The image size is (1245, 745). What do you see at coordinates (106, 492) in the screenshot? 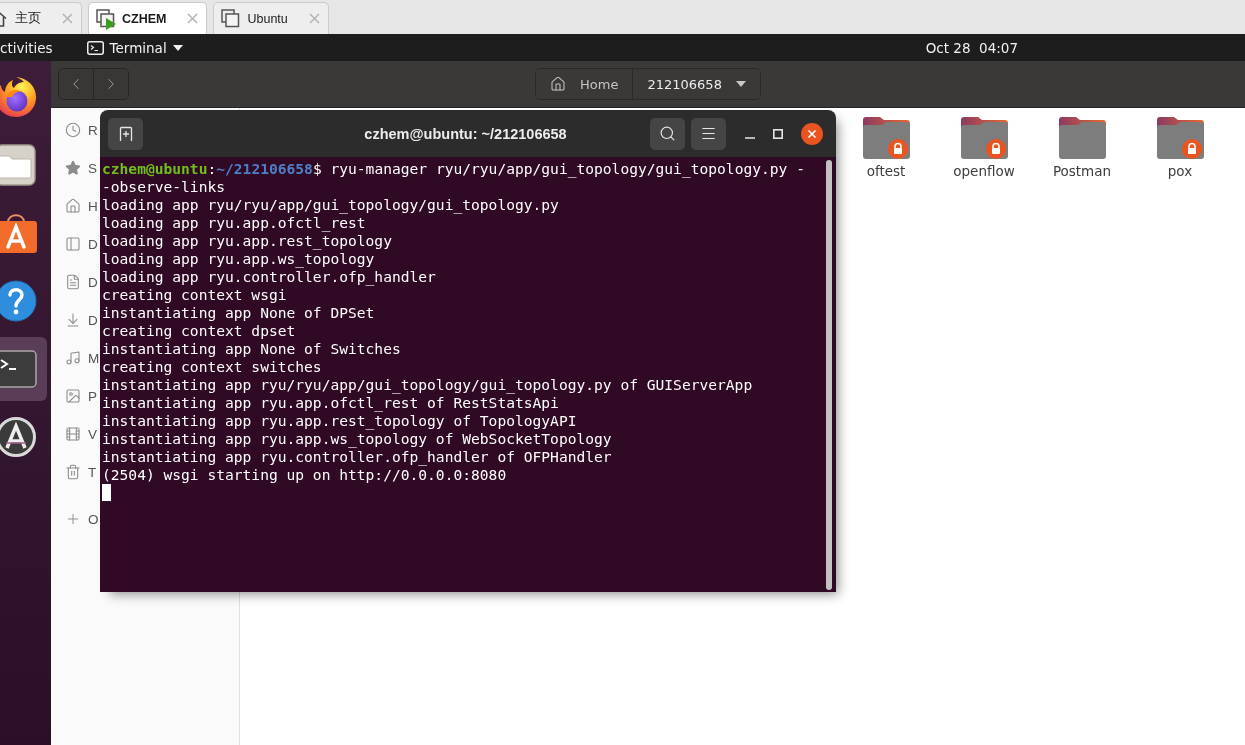
I see `text-cursor` at bounding box center [106, 492].